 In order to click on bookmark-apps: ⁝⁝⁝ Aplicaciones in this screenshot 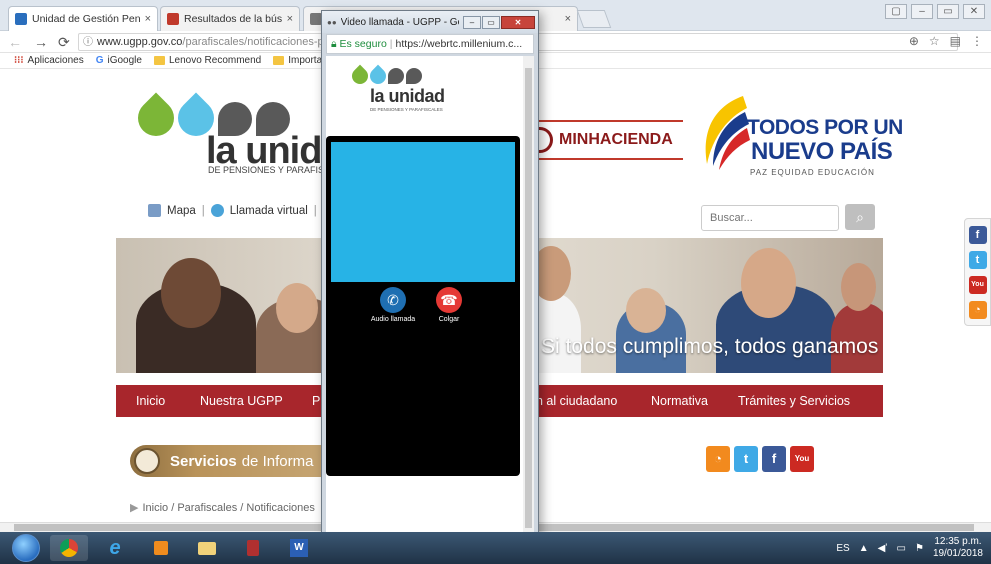, I will do `click(49, 60)`.